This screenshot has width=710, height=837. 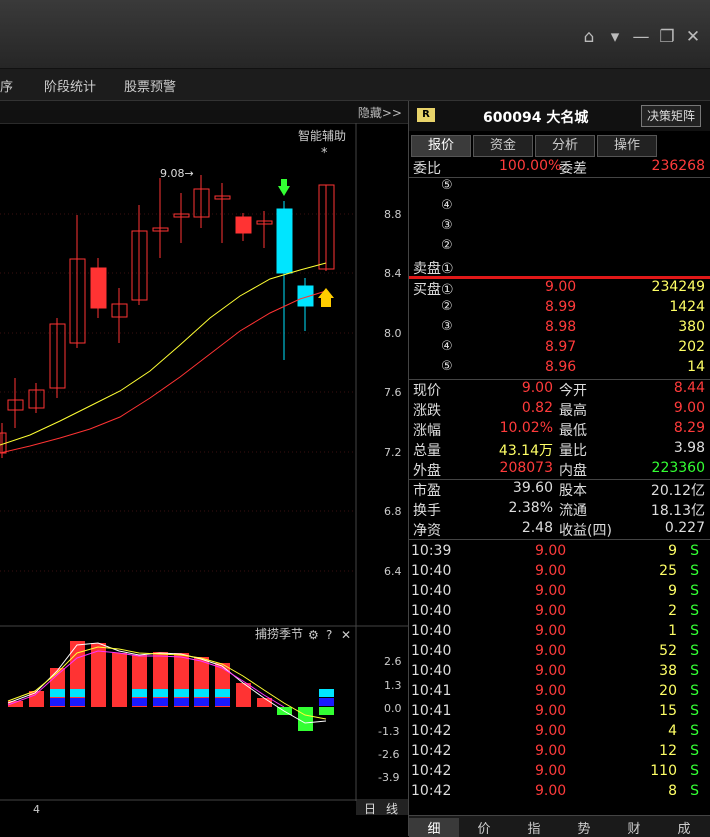 What do you see at coordinates (559, 167) in the screenshot?
I see `weibi-row: 委比 100.00% 委差 236268` at bounding box center [559, 167].